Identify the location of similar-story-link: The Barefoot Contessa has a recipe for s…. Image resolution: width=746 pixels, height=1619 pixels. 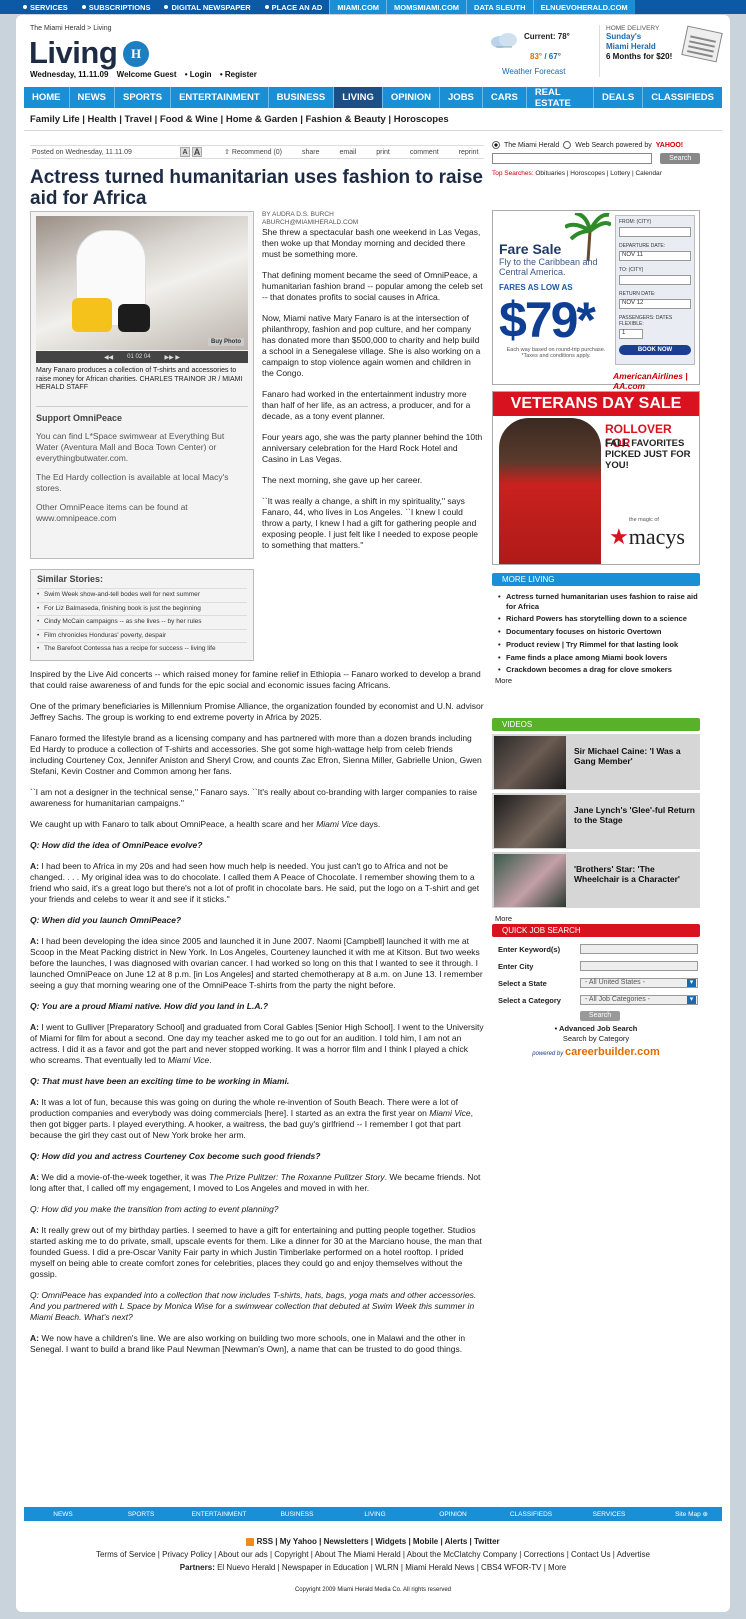
(142, 649).